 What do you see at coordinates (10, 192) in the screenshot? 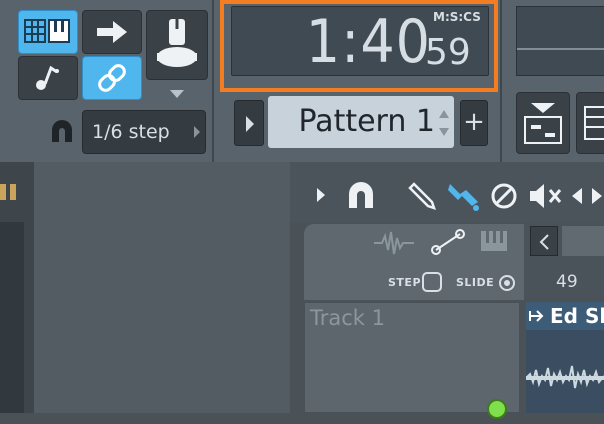
I see `folder-icon` at bounding box center [10, 192].